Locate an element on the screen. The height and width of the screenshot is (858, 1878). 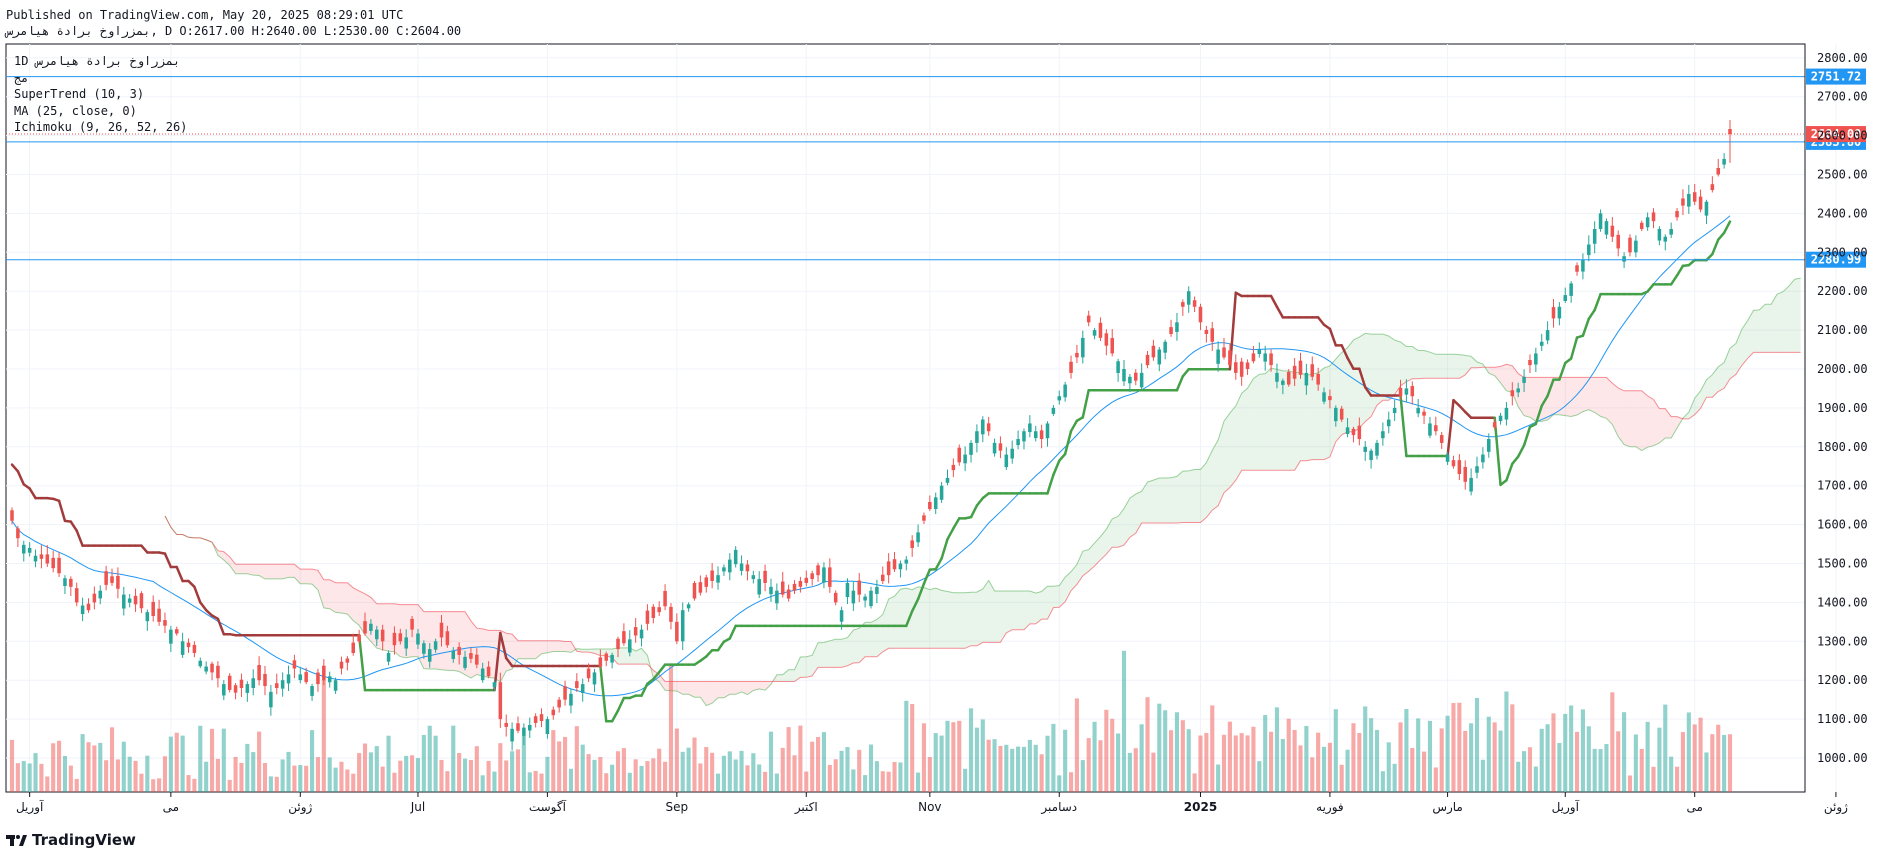
legend-ichimoku: Ichimoku (9, 26, 52, 26) is located at coordinates (100, 127).